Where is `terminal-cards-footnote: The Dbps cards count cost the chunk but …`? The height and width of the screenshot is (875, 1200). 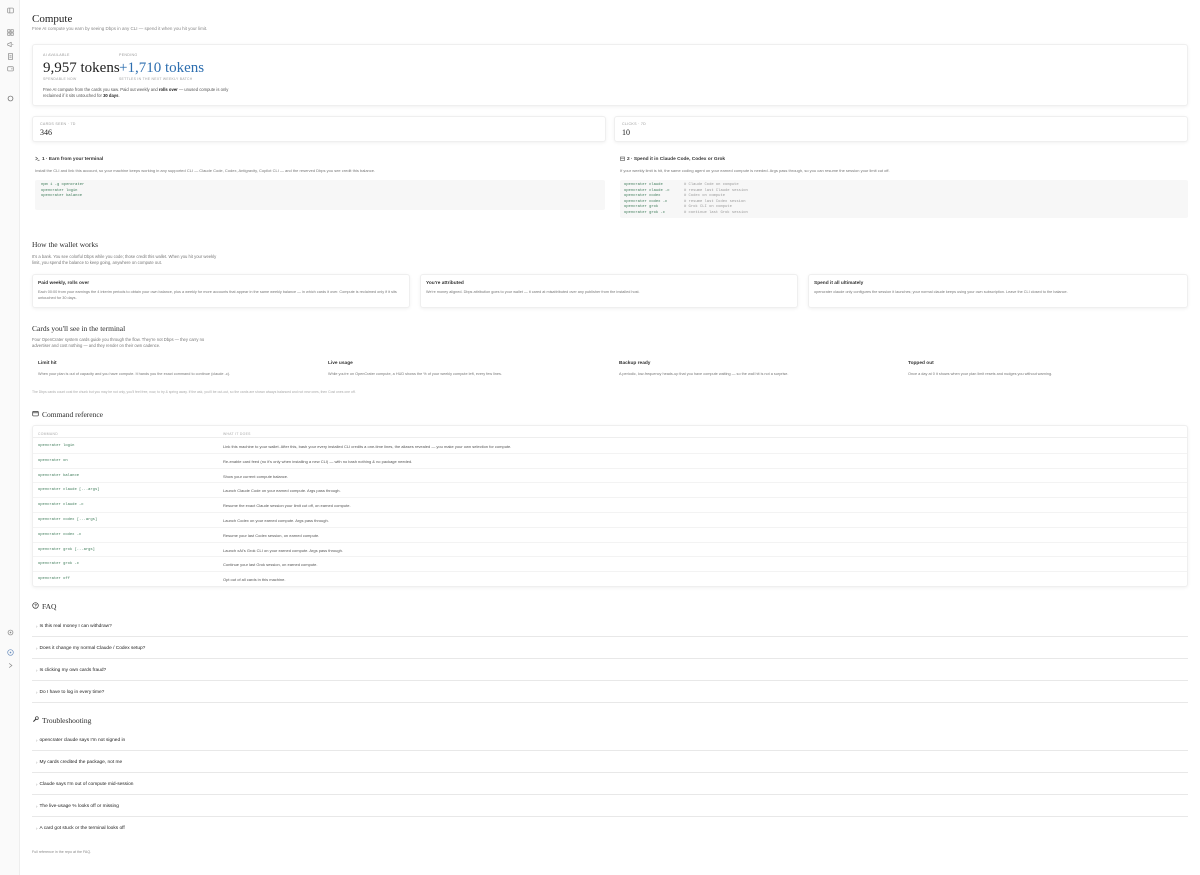 terminal-cards-footnote: The Dbps cards count cost the chunk but … is located at coordinates (194, 392).